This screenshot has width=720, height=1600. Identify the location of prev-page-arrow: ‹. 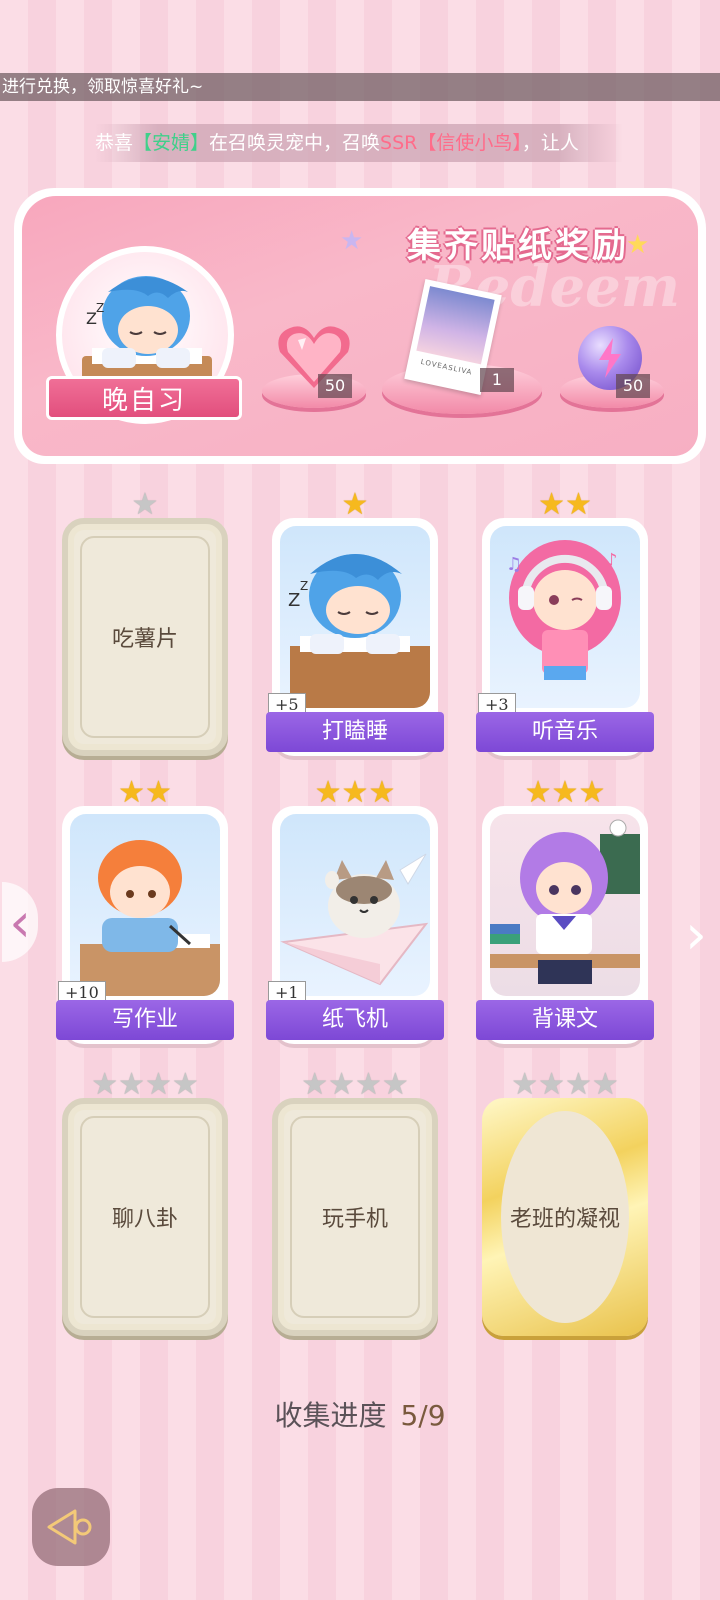
(20, 922).